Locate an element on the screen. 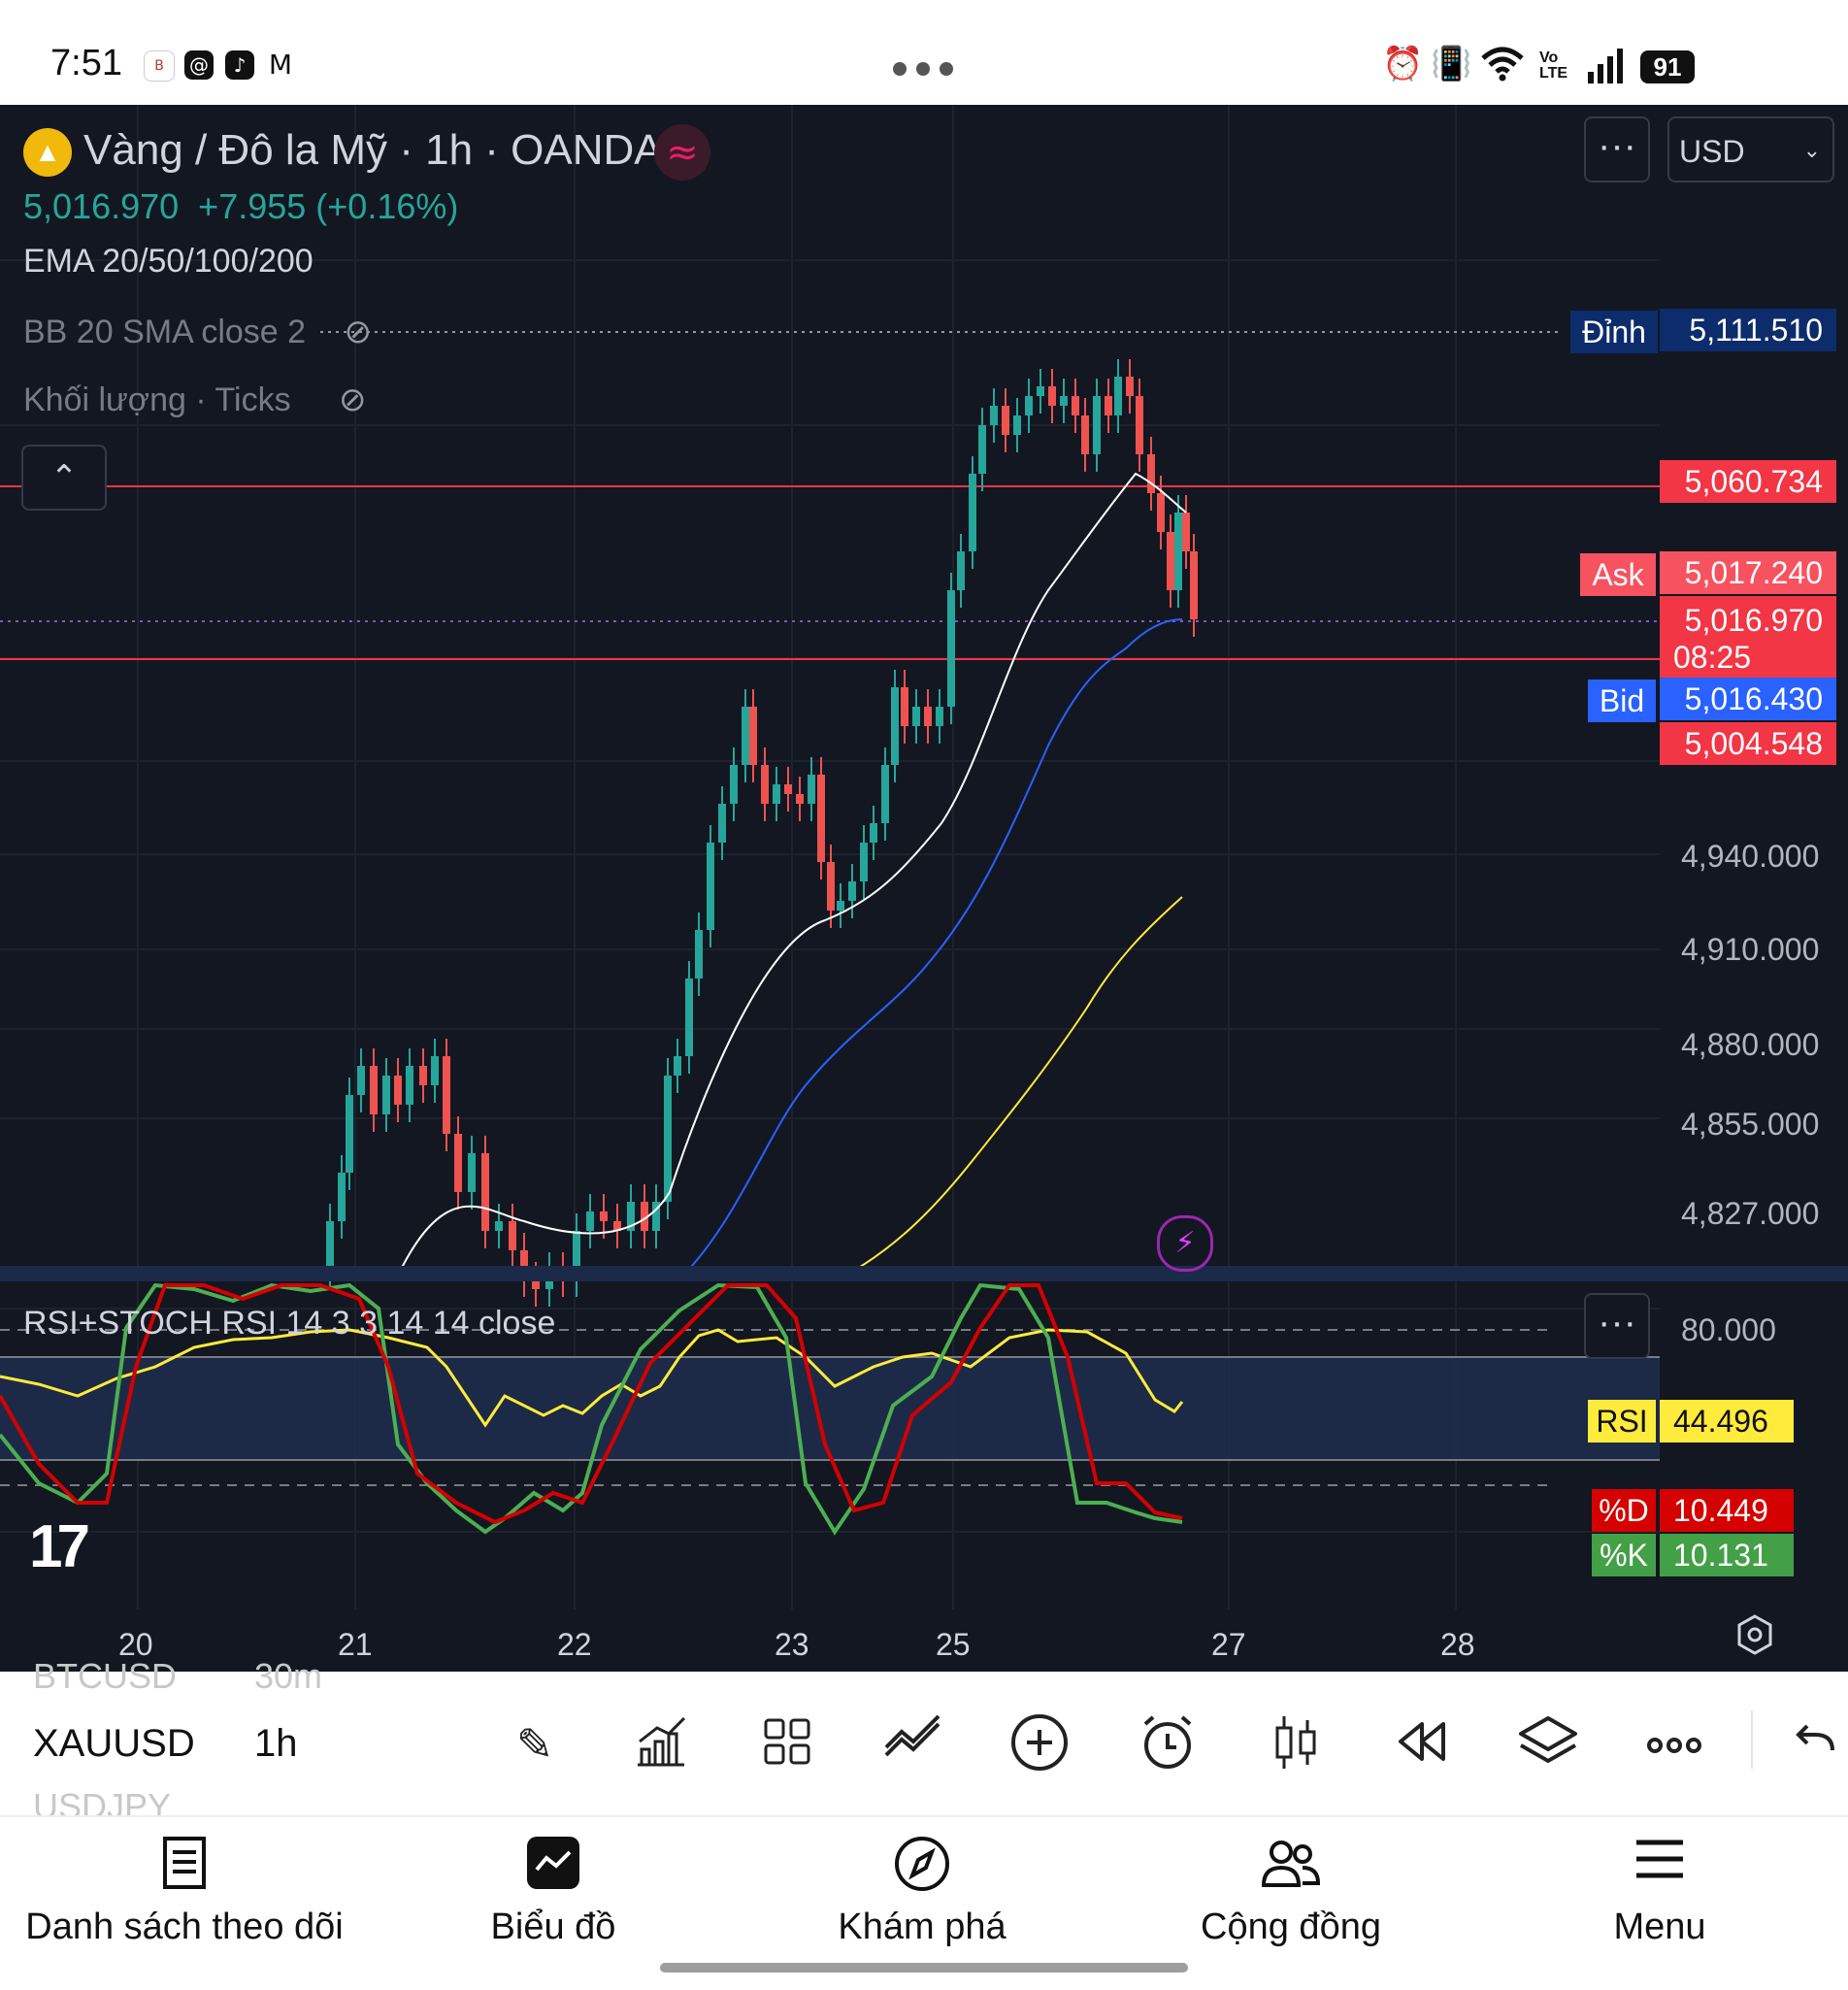 The width and height of the screenshot is (1848, 1990). bid-price-tag: 5,016.430 is located at coordinates (1748, 699).